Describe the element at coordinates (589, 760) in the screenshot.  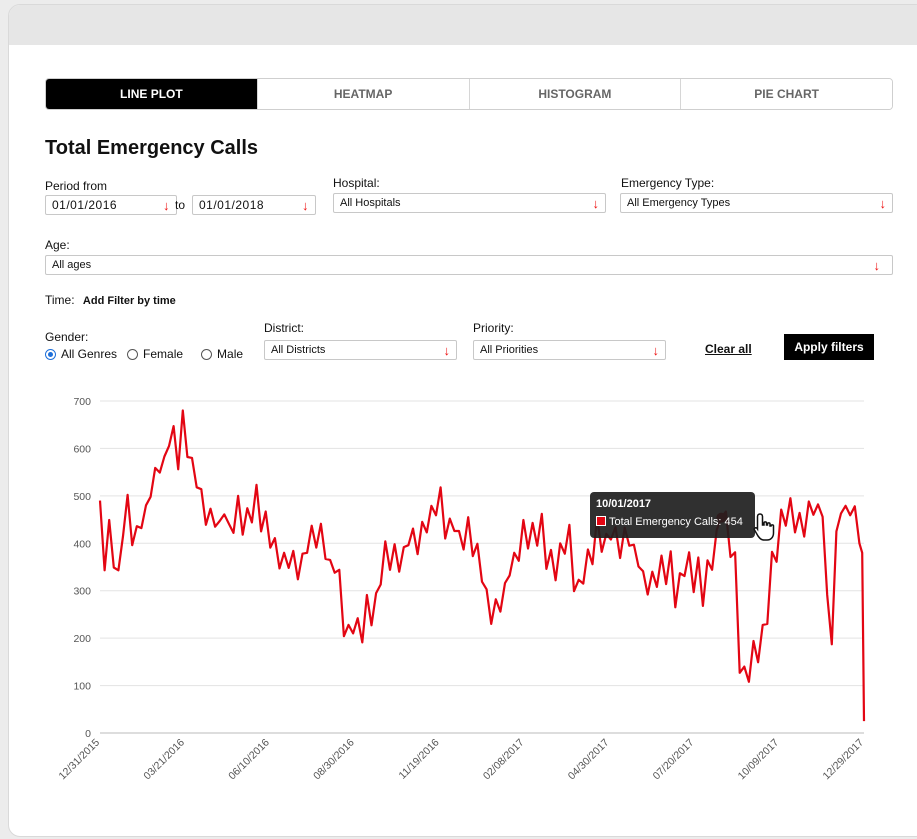
I see `x-tick-label: 04/30/2017` at that location.